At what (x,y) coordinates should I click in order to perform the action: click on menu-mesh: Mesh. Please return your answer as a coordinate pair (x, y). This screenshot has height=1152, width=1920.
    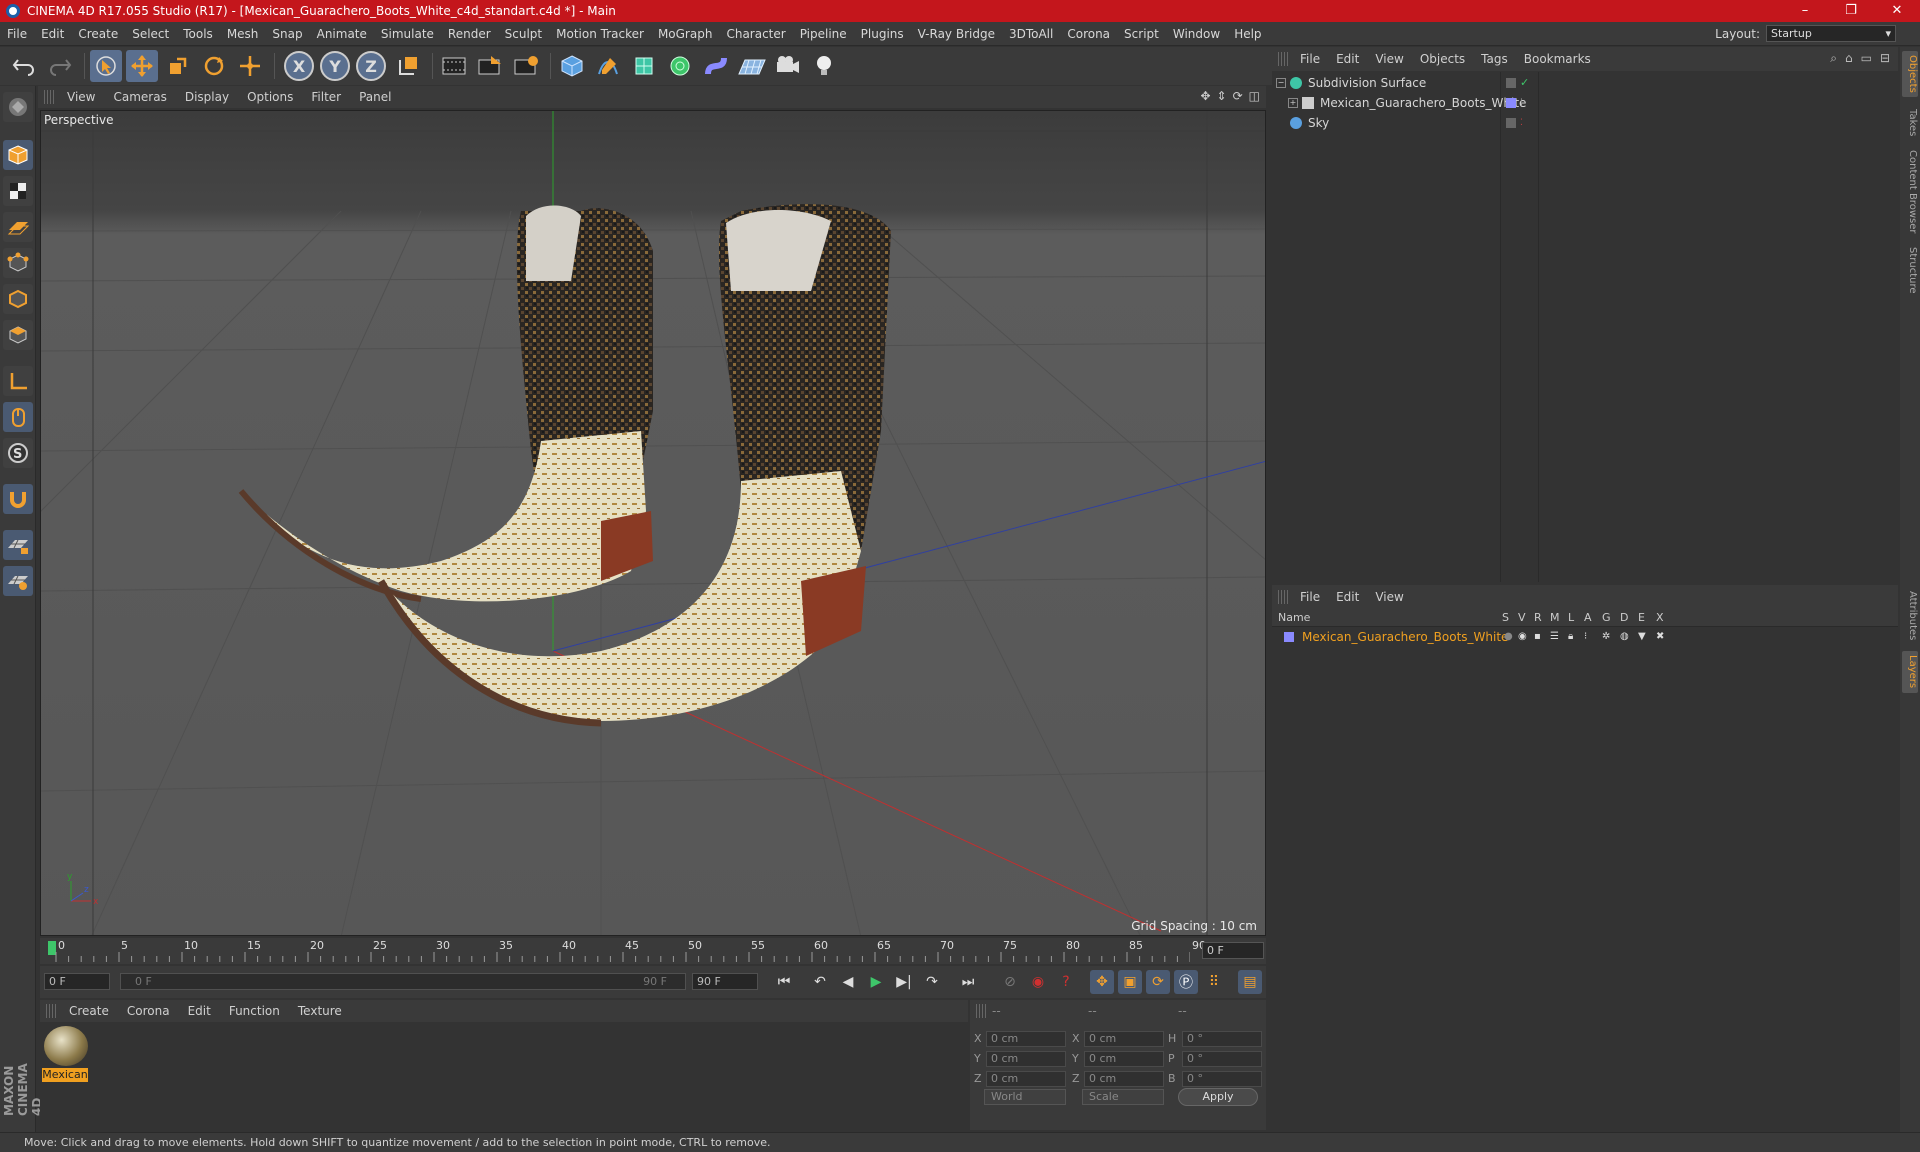
    Looking at the image, I should click on (243, 34).